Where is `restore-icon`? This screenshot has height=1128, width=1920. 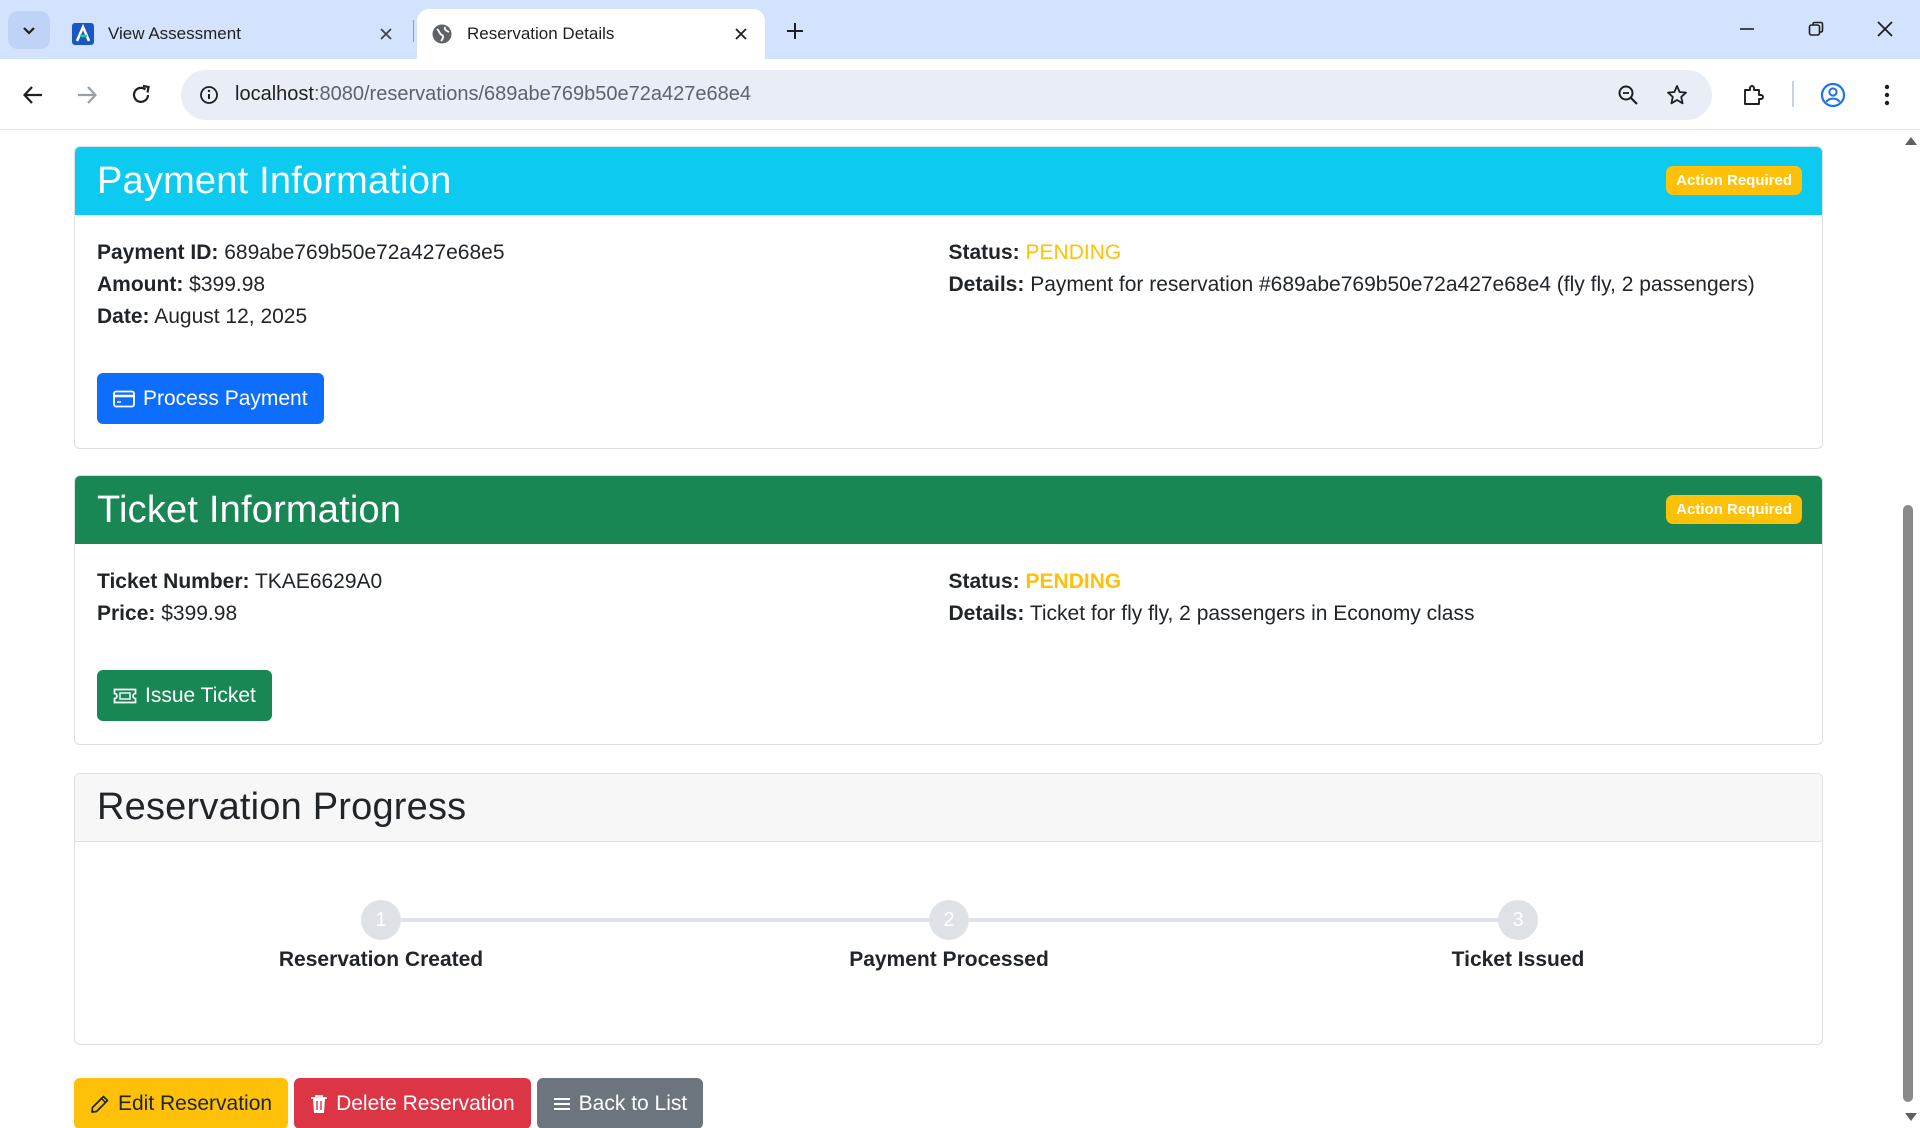 restore-icon is located at coordinates (1816, 28).